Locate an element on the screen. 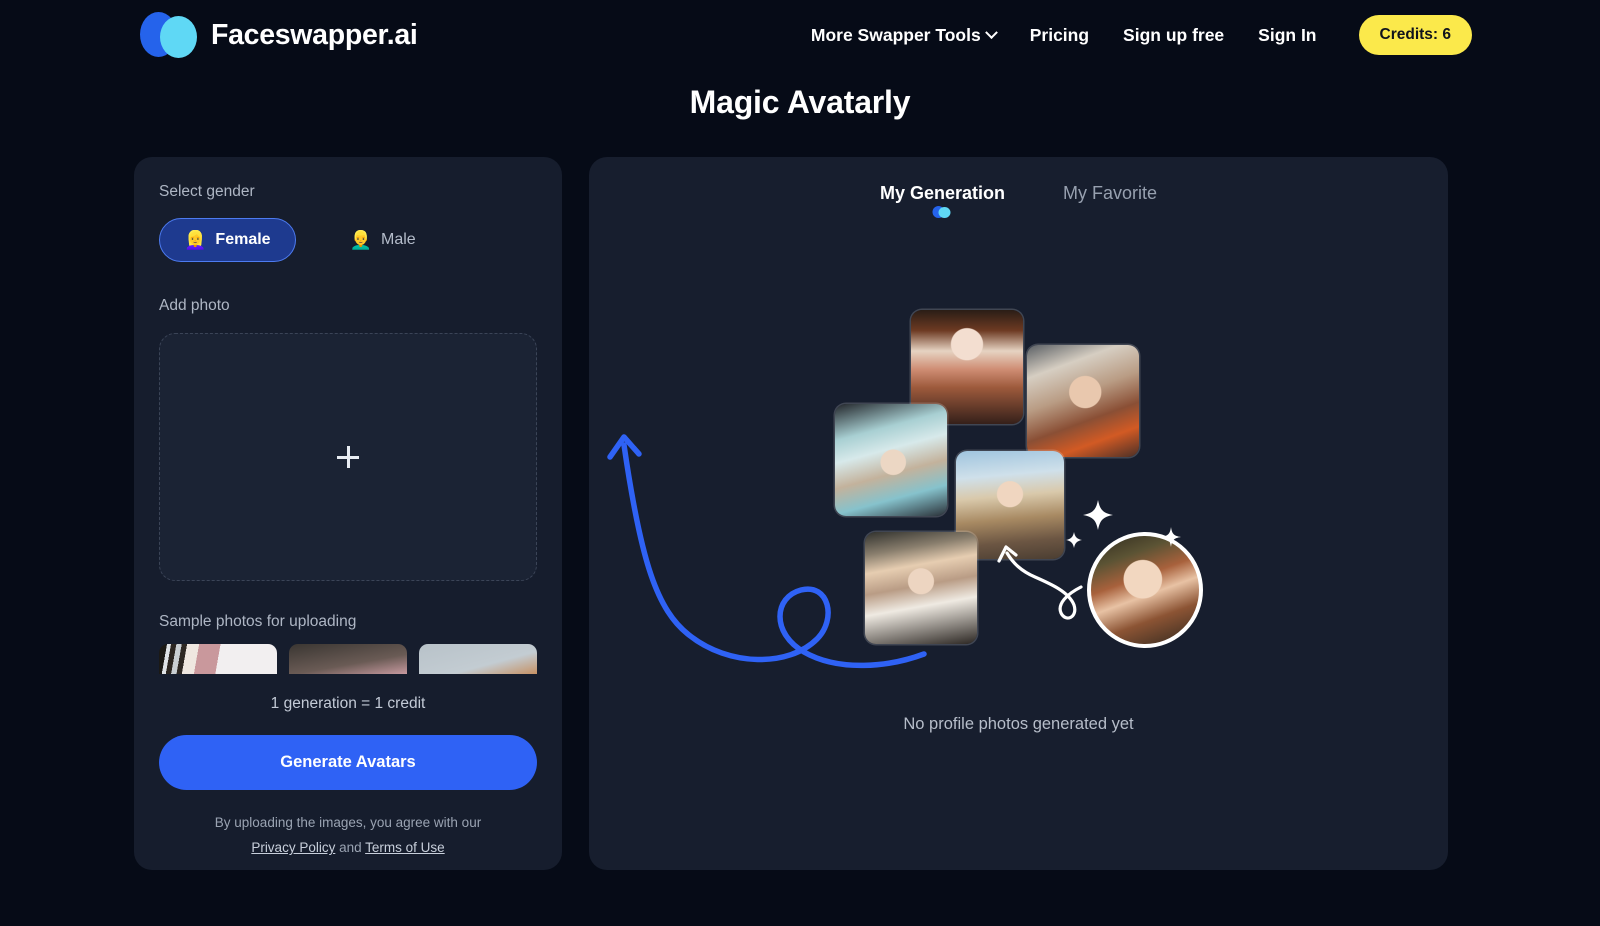 This screenshot has width=1600, height=926. chevron-down-icon is located at coordinates (991, 32).